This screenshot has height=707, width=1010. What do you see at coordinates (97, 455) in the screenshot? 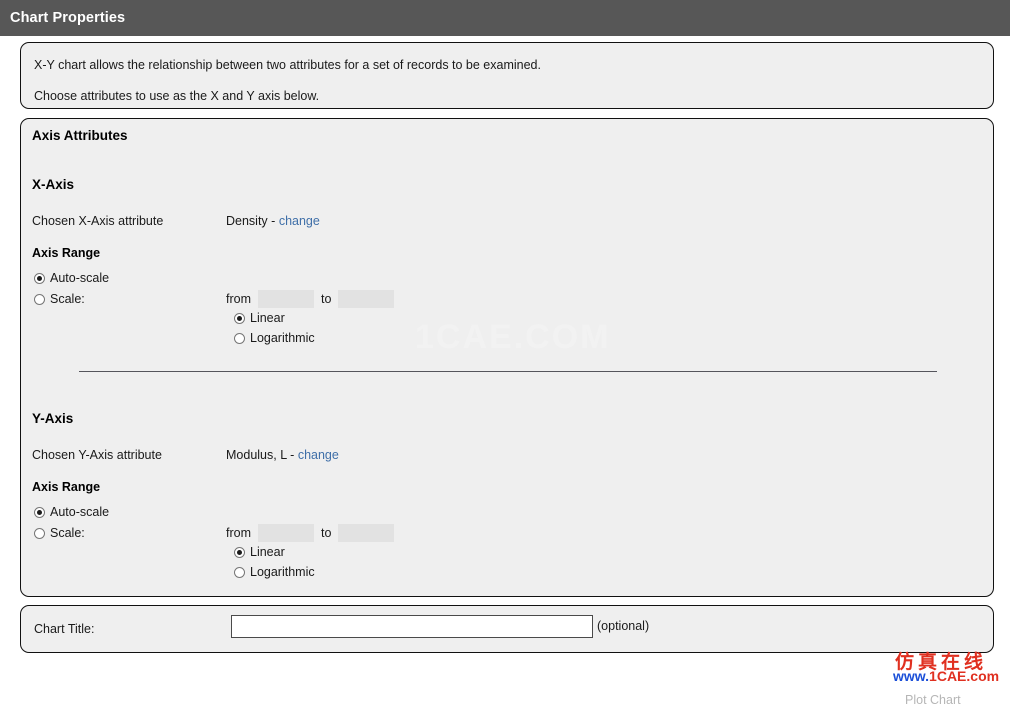
I see `y-axis-chosen-label: Chosen Y-Axis attribute` at bounding box center [97, 455].